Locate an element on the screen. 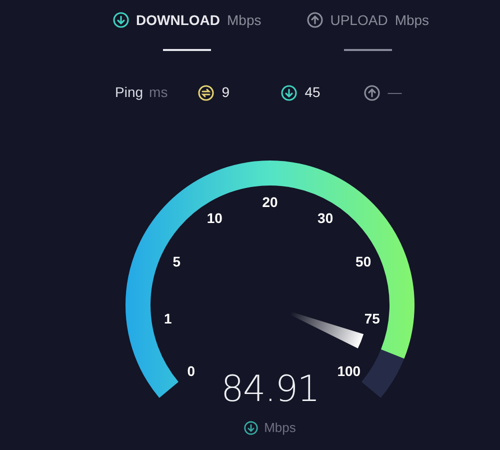  swap-arrows-icon is located at coordinates (206, 92).